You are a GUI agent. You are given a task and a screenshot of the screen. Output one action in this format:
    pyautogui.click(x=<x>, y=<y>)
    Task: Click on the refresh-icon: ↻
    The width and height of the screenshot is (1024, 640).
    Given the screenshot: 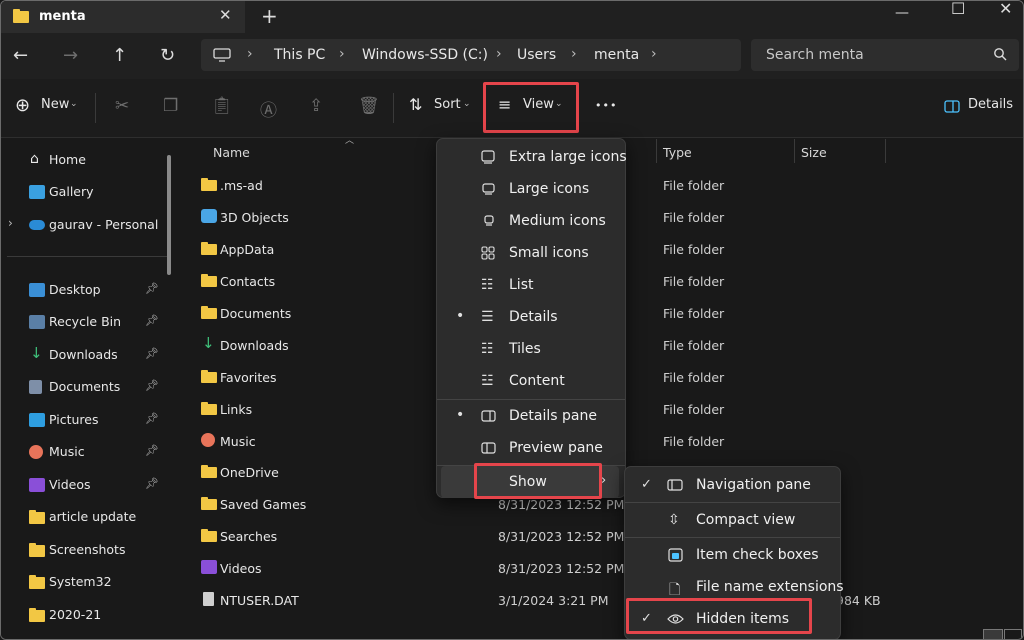 What is the action you would take?
    pyautogui.click(x=167, y=55)
    